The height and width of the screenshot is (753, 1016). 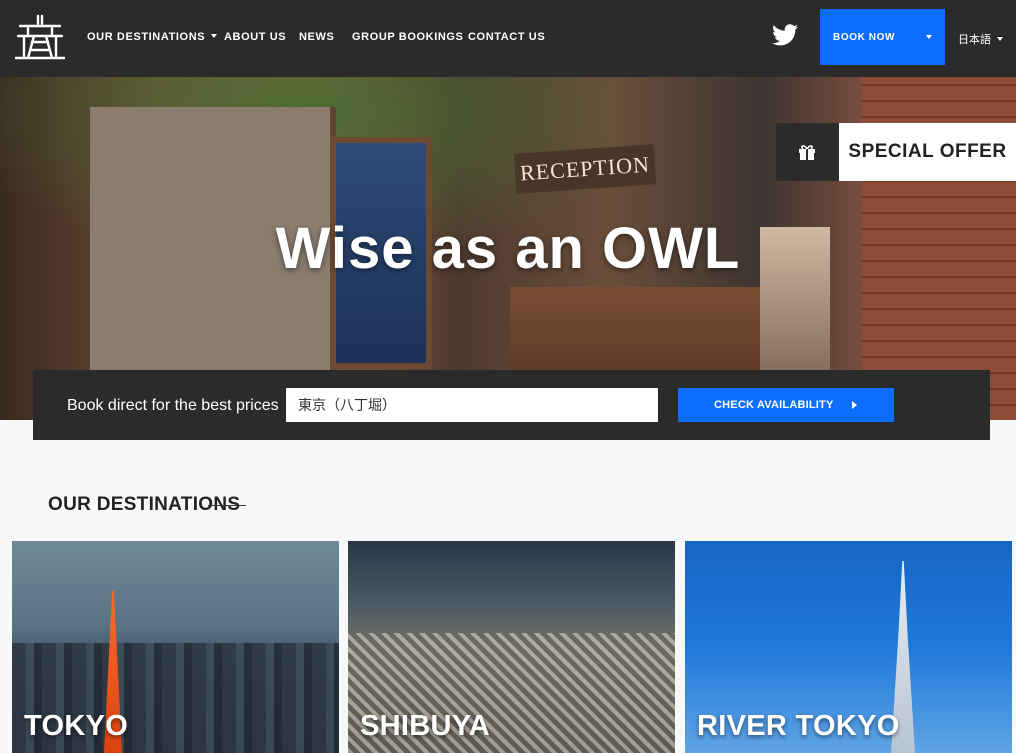 I want to click on special-offer-tab: SPECIAL OFFER, so click(x=896, y=152).